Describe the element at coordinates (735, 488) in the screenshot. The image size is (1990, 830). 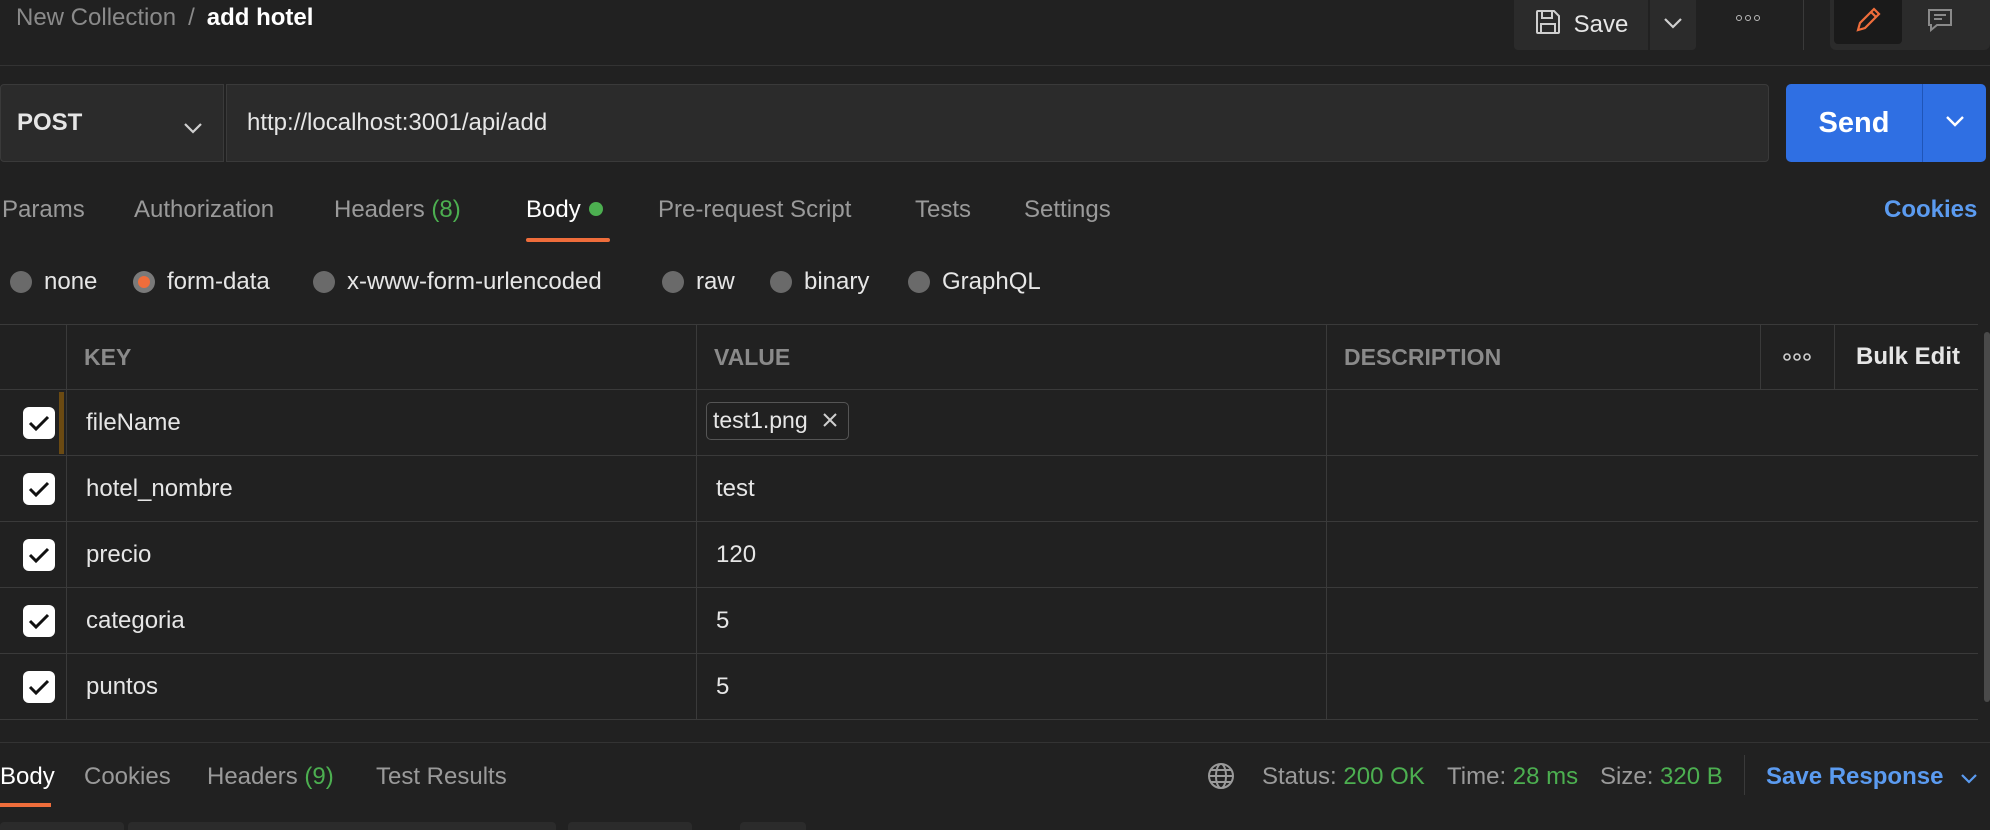
I see `row-value: test` at that location.